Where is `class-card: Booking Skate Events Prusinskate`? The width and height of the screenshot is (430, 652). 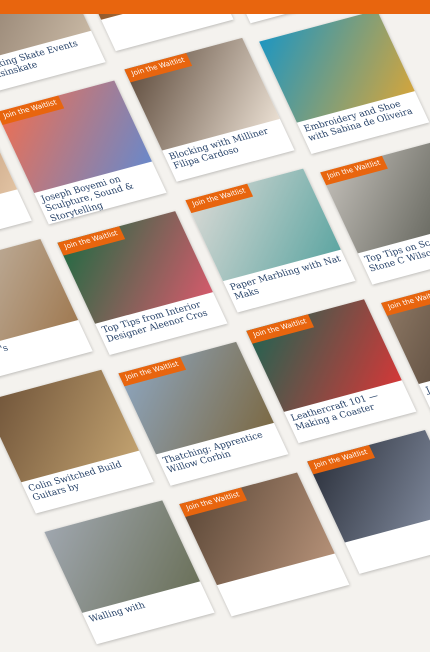 class-card: Booking Skate Events Prusinskate is located at coordinates (53, 47).